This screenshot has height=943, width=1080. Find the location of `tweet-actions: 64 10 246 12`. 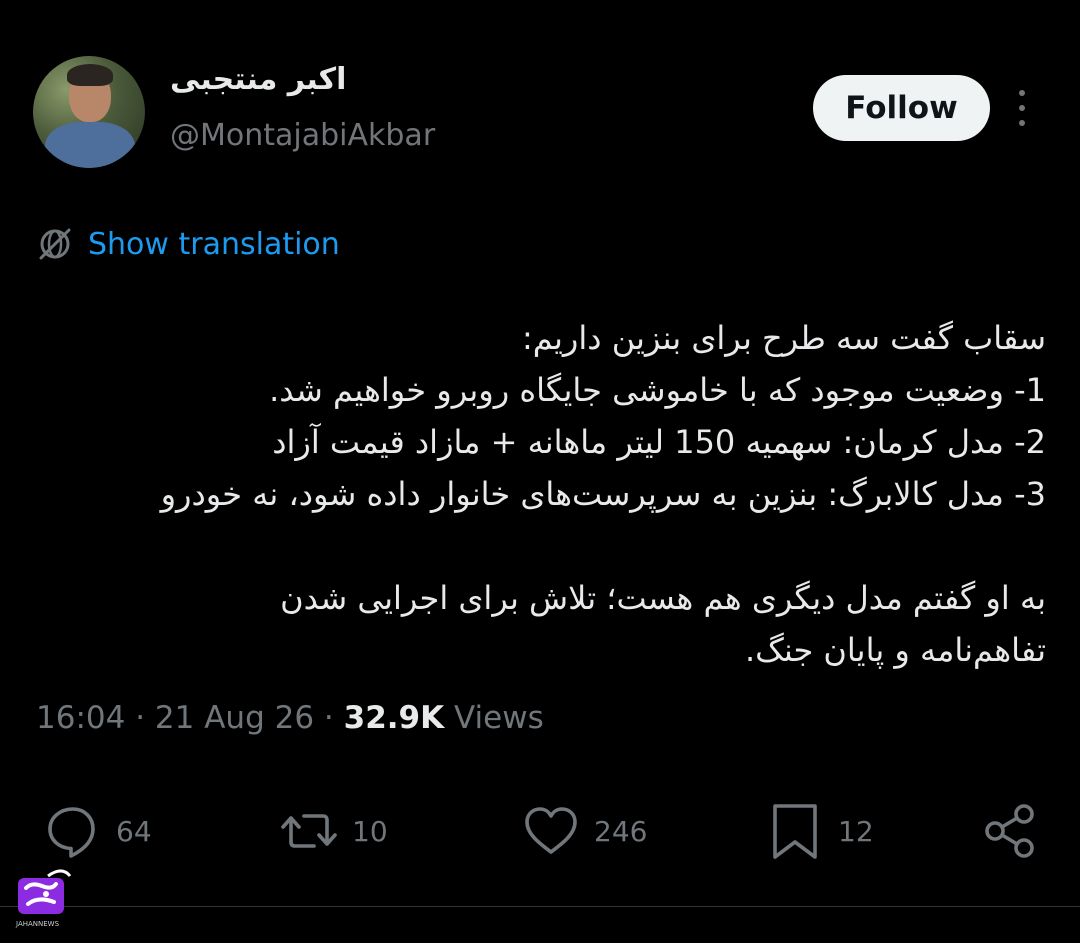

tweet-actions: 64 10 246 12 is located at coordinates (540, 831).